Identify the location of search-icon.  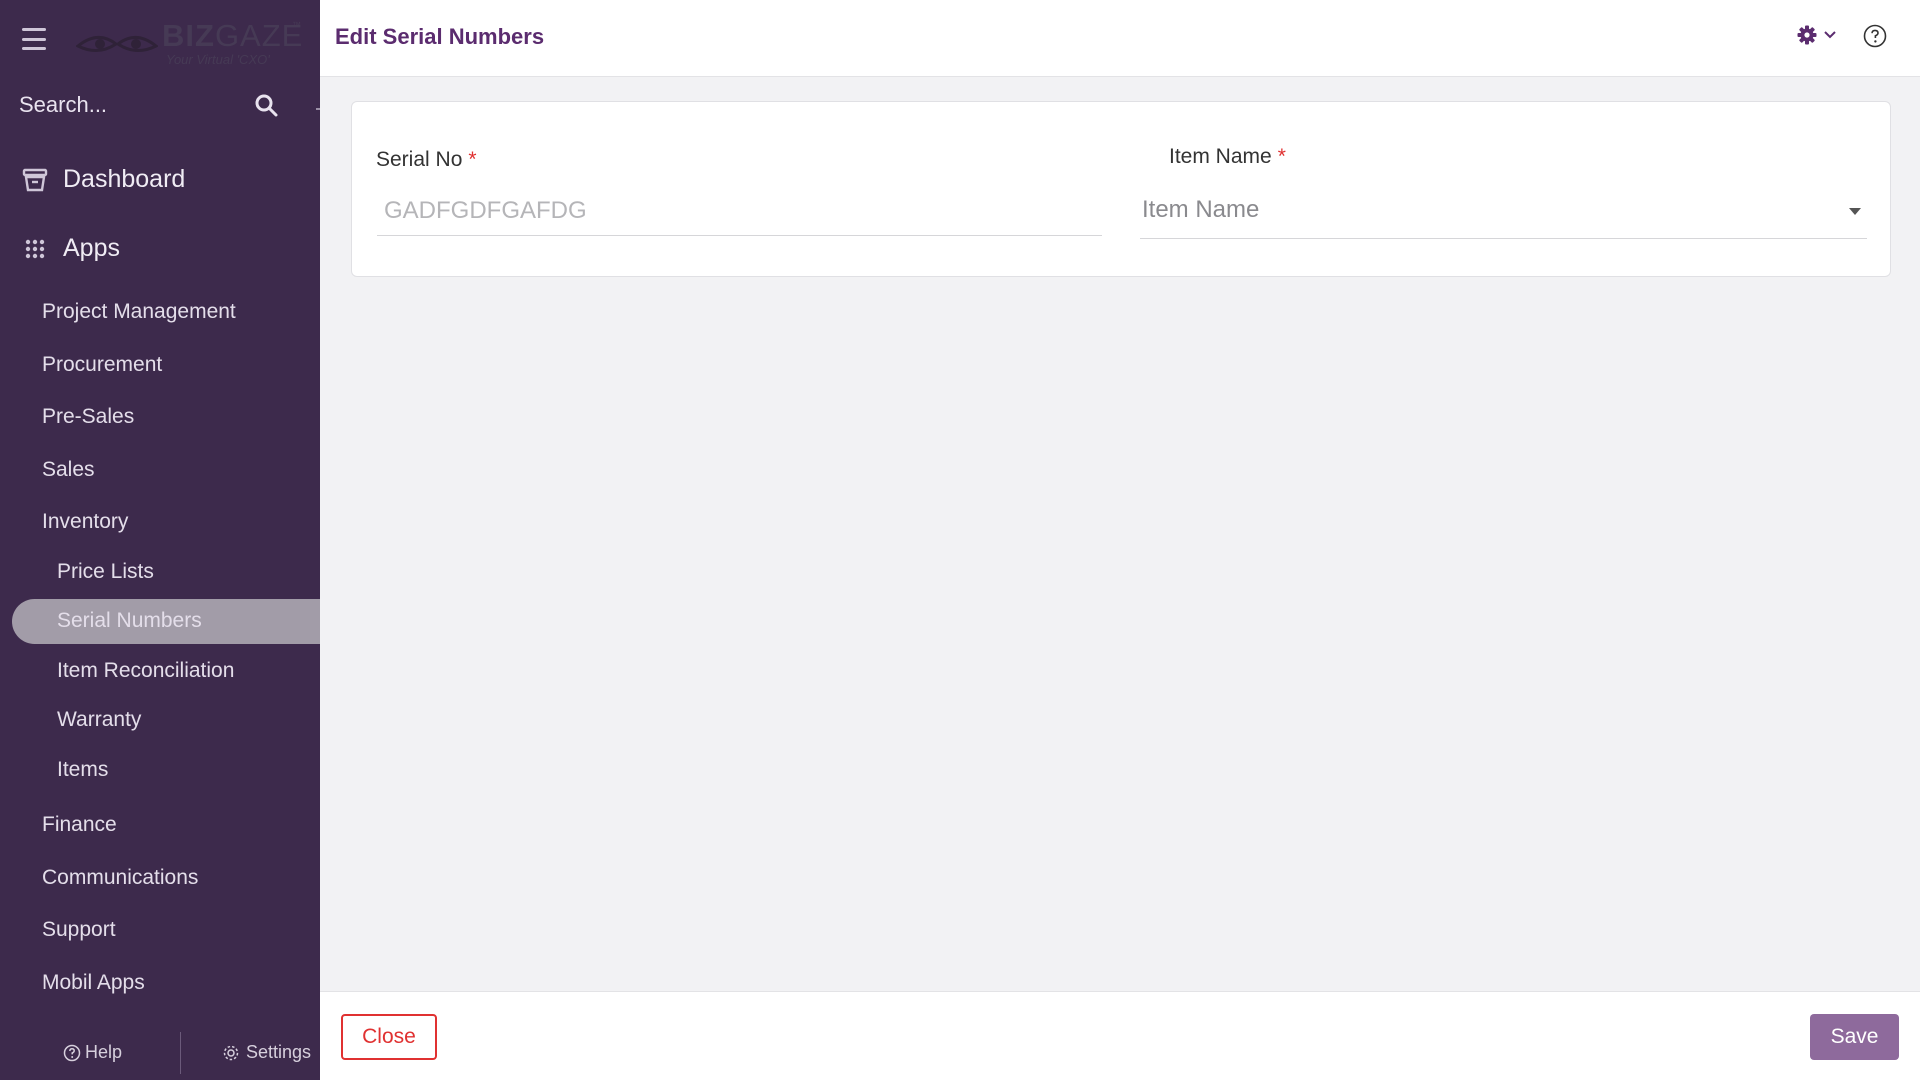
(267, 106).